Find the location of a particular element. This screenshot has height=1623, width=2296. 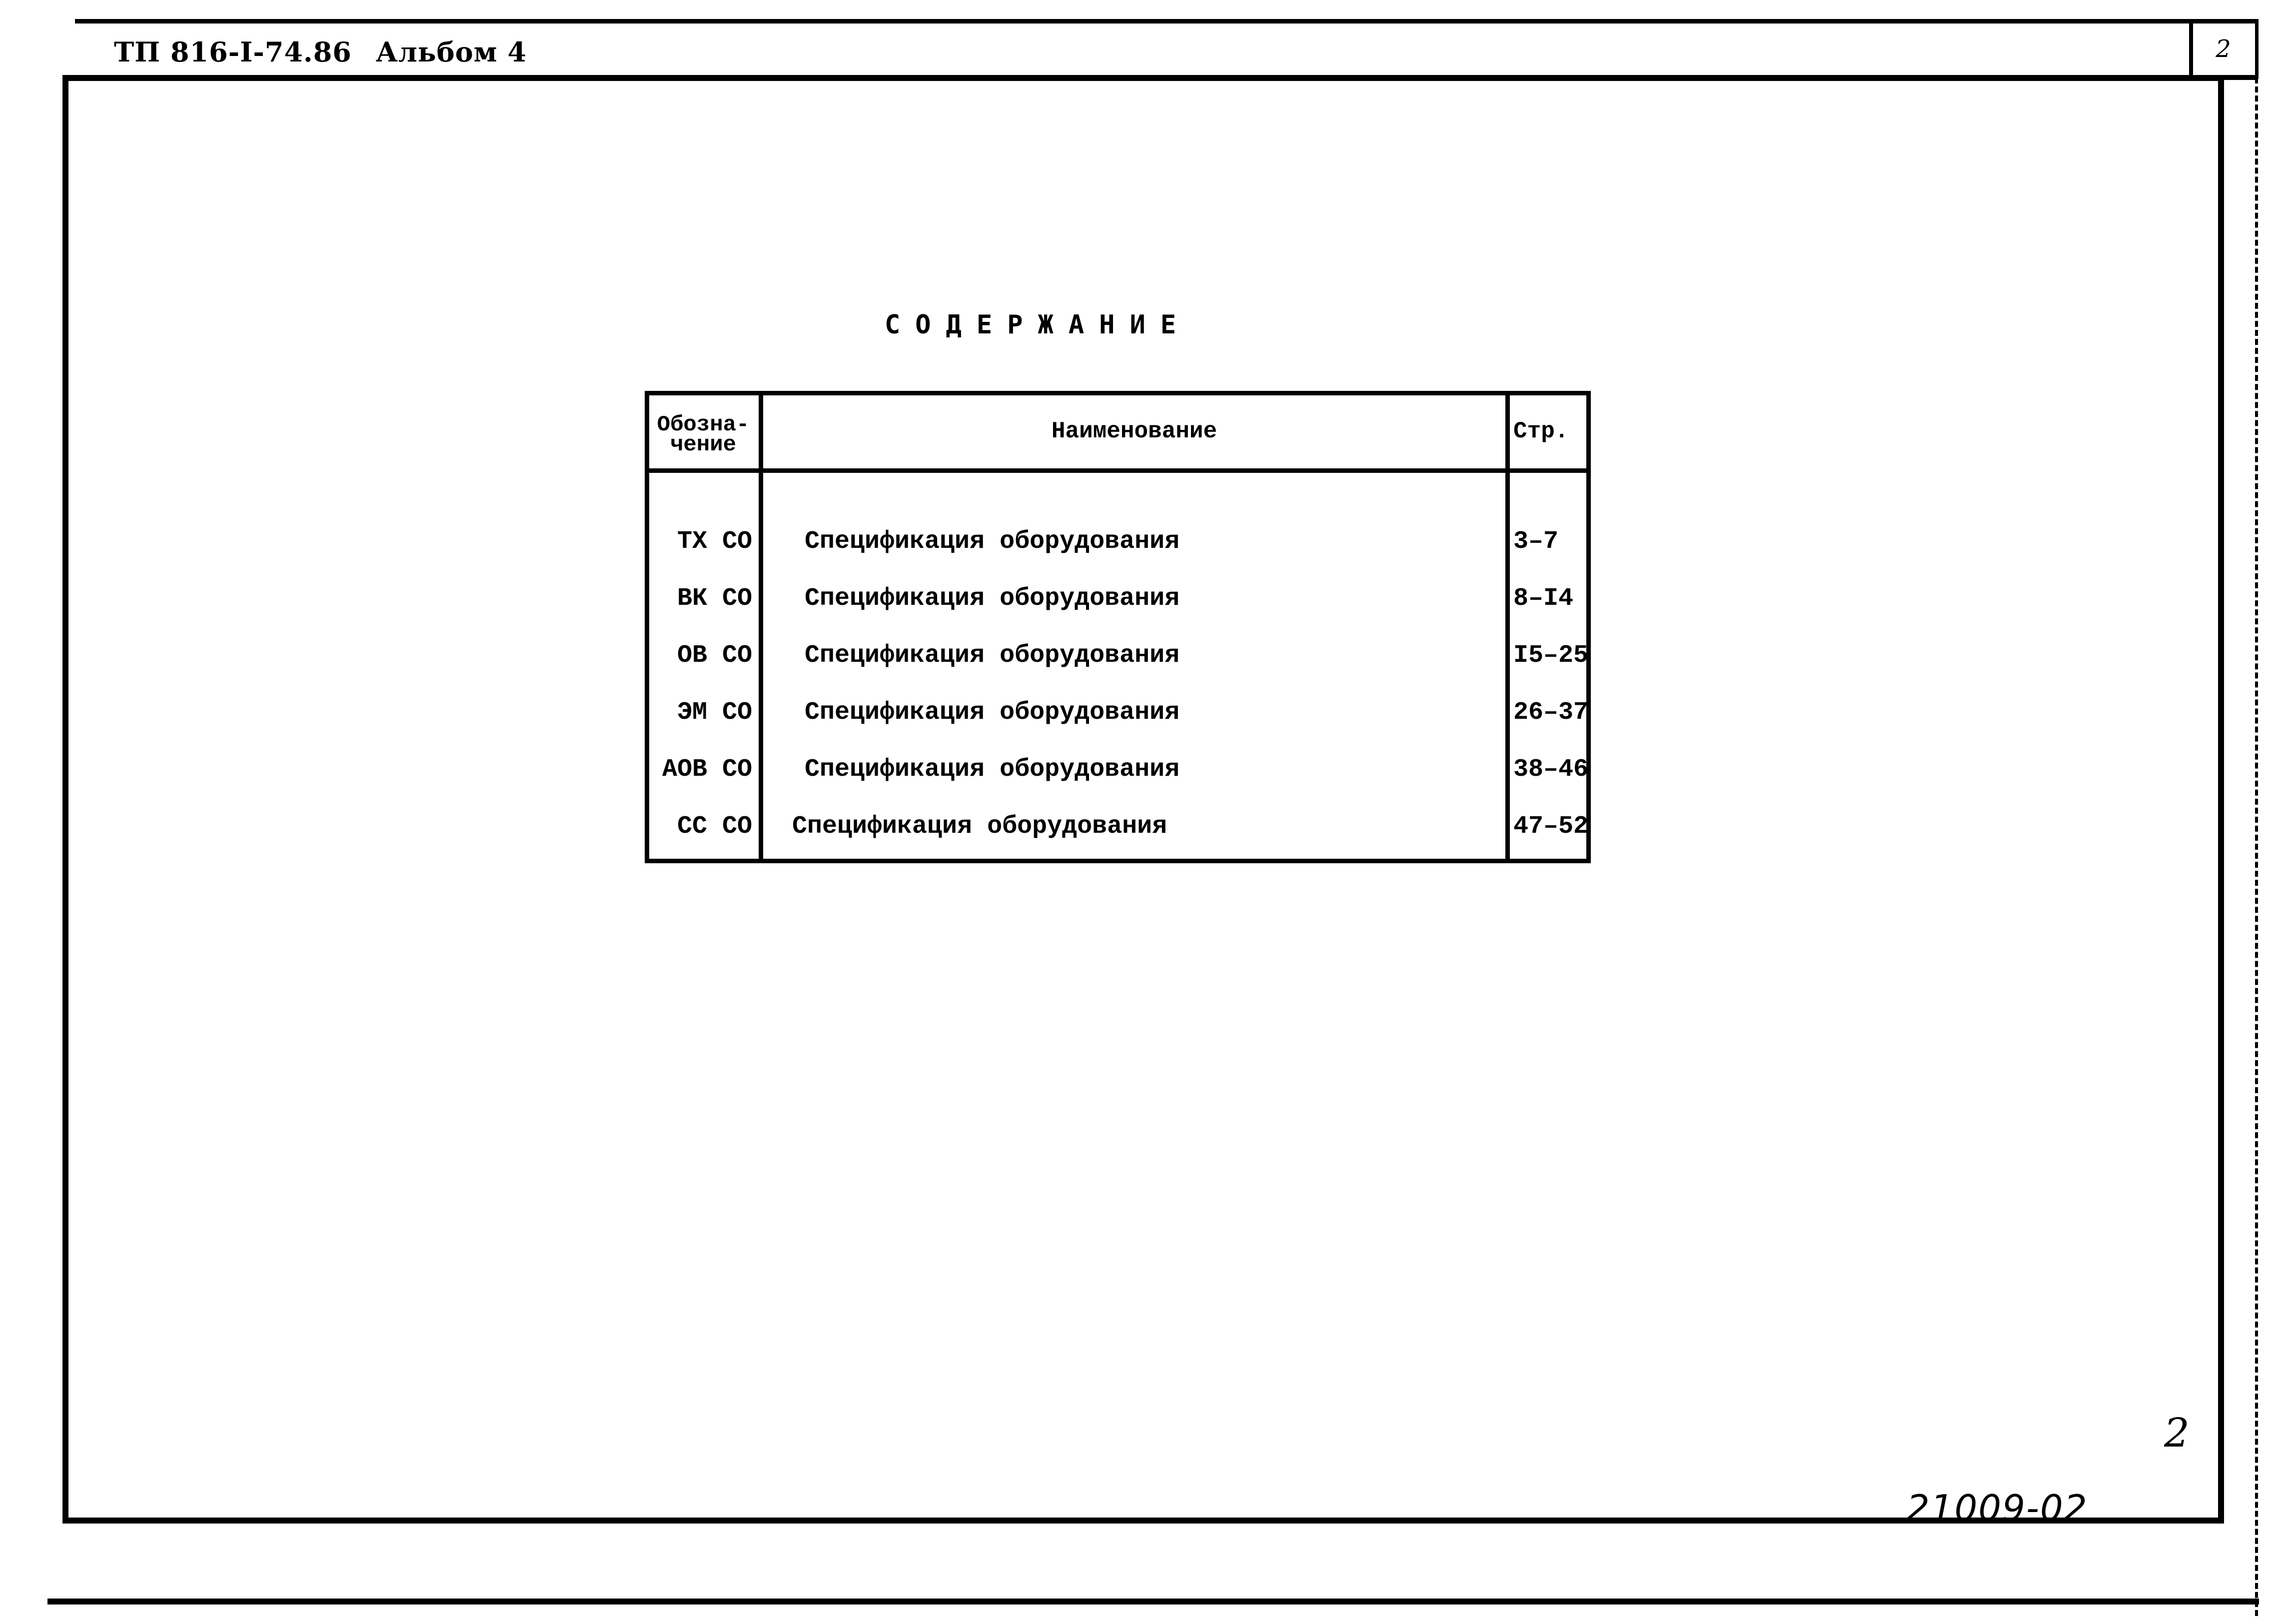

column-header-designation: Обозна- чение is located at coordinates (703, 434).